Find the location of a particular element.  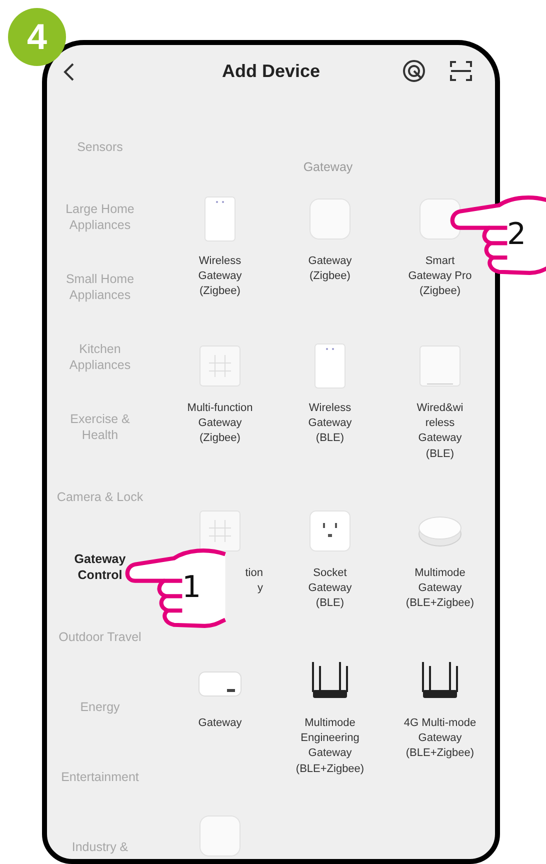

scan-icon is located at coordinates (461, 71).